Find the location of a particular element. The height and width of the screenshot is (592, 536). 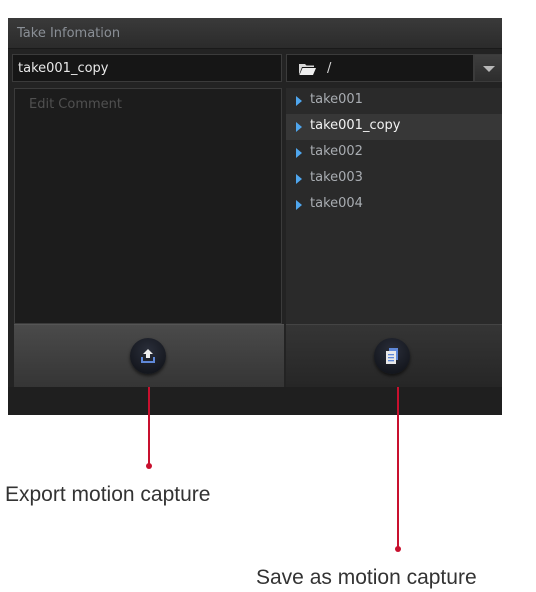

chevron-down-icon is located at coordinates (489, 69).